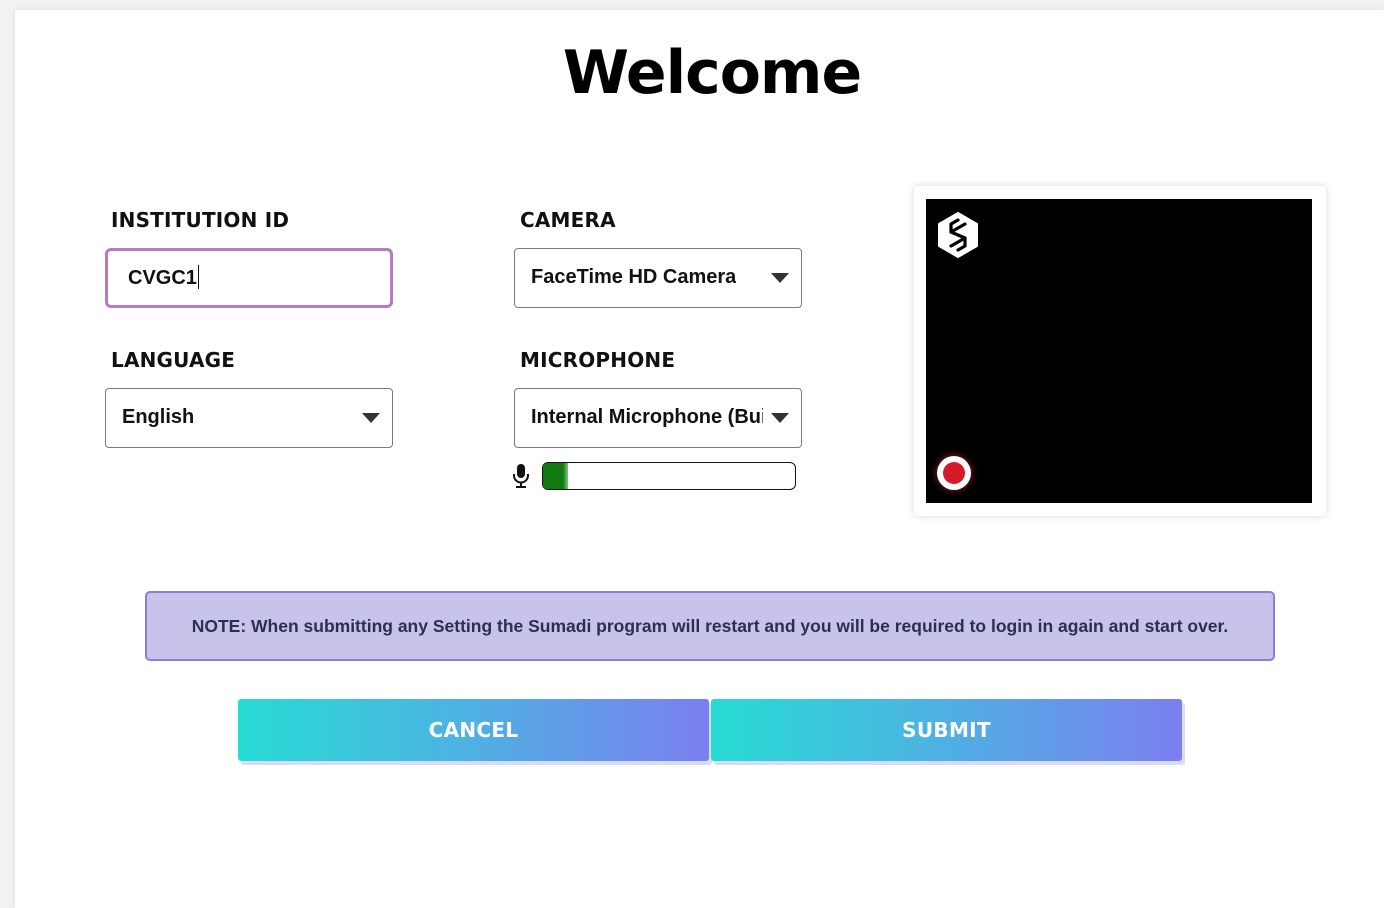 This screenshot has height=908, width=1384. I want to click on camera-selected-value: FaceTime HD Camera, so click(634, 277).